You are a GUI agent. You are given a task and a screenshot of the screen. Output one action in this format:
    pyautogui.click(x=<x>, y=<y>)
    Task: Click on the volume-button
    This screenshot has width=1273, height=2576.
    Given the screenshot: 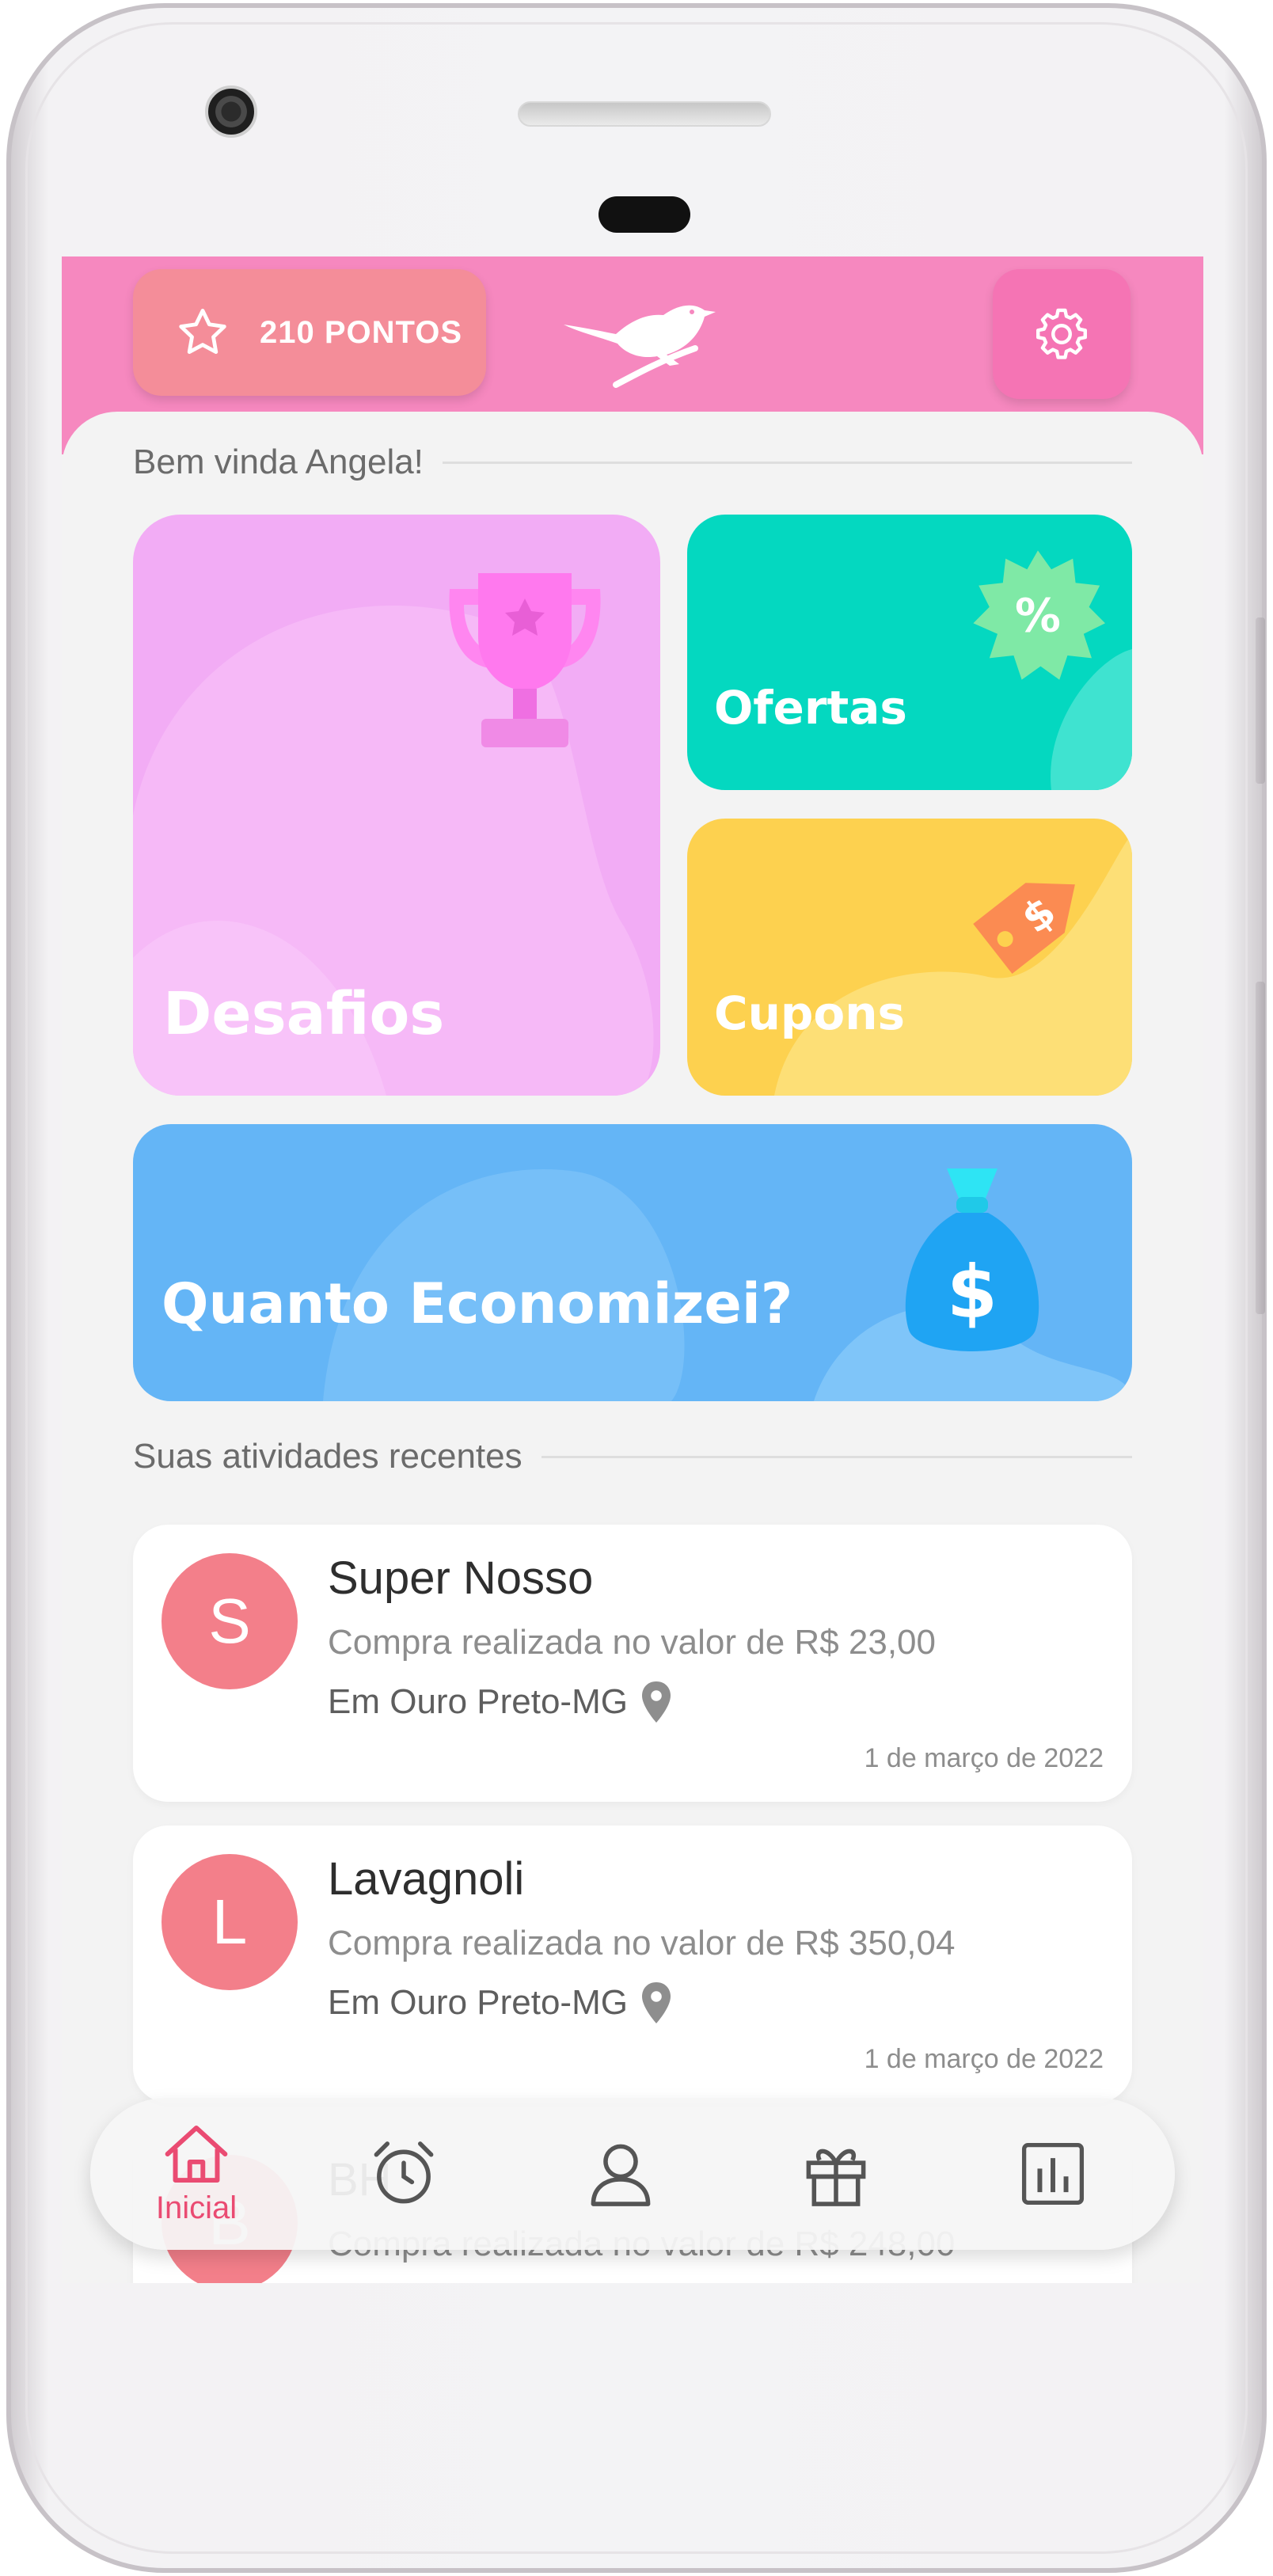 What is the action you would take?
    pyautogui.click(x=1260, y=701)
    